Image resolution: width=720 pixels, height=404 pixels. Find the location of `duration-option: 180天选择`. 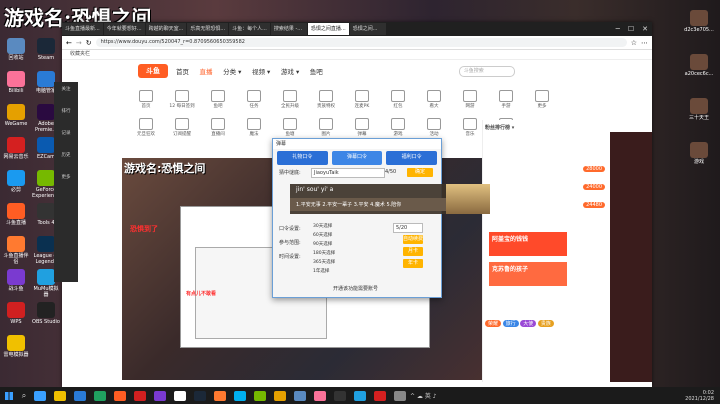

duration-option: 180天选择 is located at coordinates (347, 254).